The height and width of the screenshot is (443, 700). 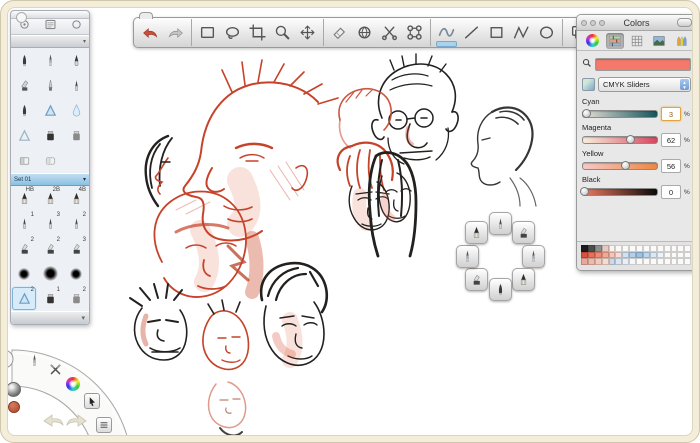 What do you see at coordinates (76, 298) in the screenshot?
I see `brush-marker-gray: 2` at bounding box center [76, 298].